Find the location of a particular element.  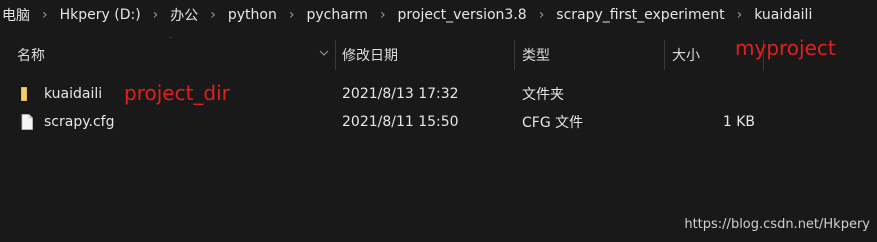

file-size: 1 KB is located at coordinates (738, 122).